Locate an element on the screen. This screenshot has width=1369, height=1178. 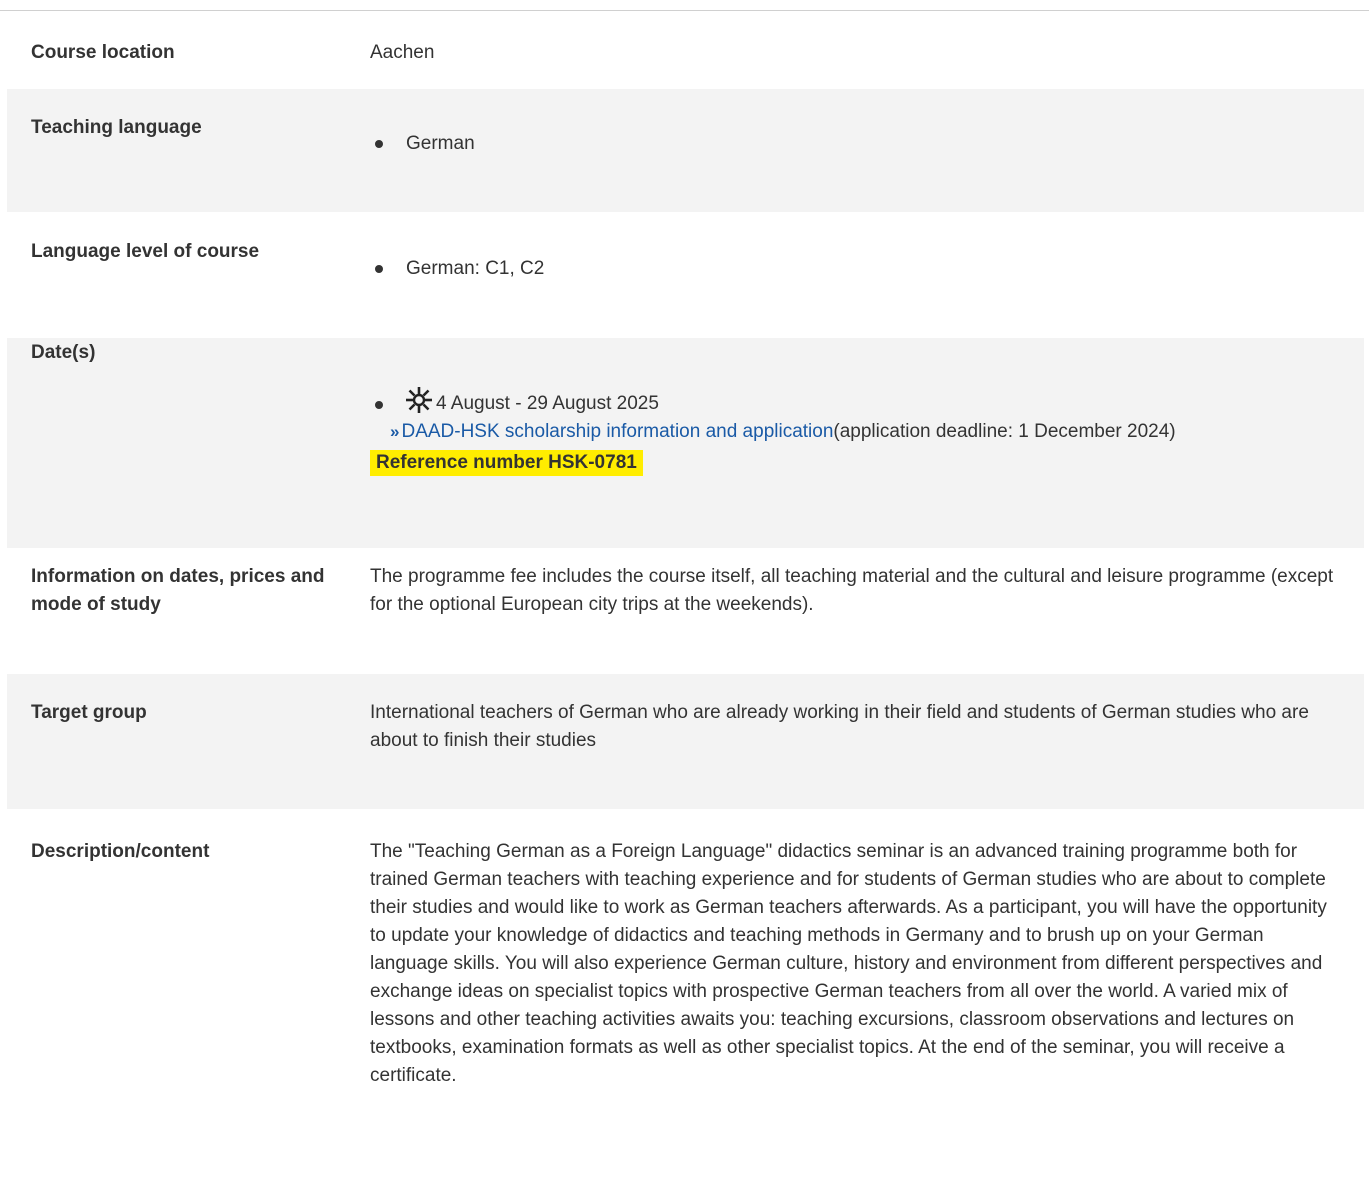
description-label: Description/content is located at coordinates (120, 851).